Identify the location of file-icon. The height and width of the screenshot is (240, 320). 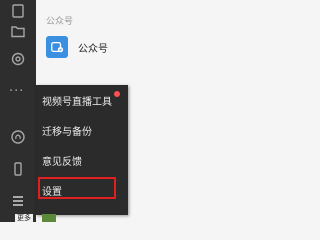
(18, 11).